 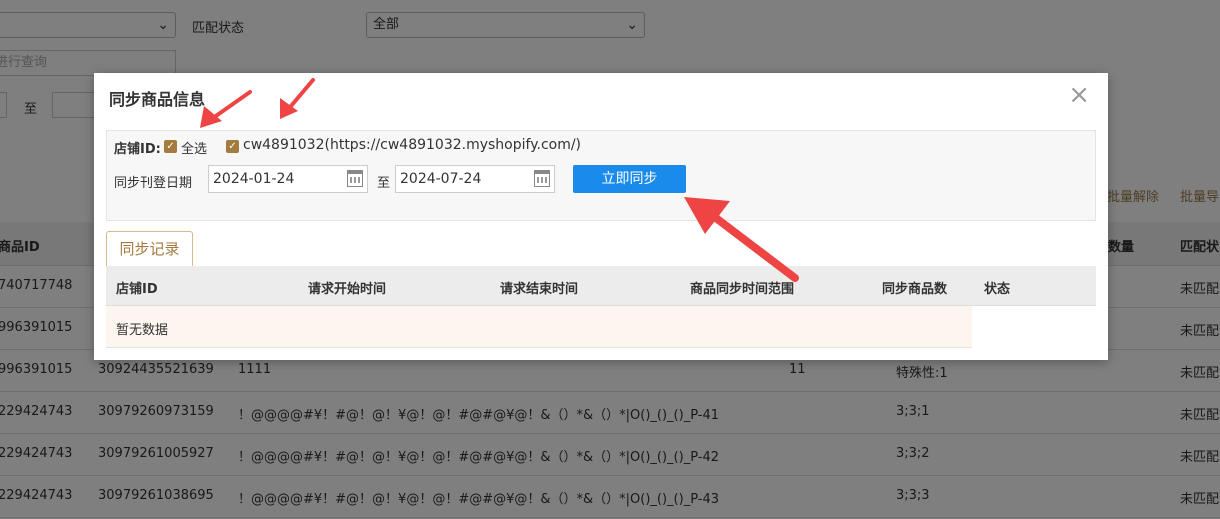 What do you see at coordinates (347, 289) in the screenshot?
I see `rec-th-request-start: 请求开始时间` at bounding box center [347, 289].